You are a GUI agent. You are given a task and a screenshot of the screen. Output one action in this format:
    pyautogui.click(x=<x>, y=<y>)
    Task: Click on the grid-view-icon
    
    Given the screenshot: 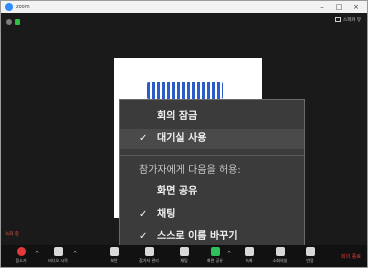 What is the action you would take?
    pyautogui.click(x=338, y=19)
    